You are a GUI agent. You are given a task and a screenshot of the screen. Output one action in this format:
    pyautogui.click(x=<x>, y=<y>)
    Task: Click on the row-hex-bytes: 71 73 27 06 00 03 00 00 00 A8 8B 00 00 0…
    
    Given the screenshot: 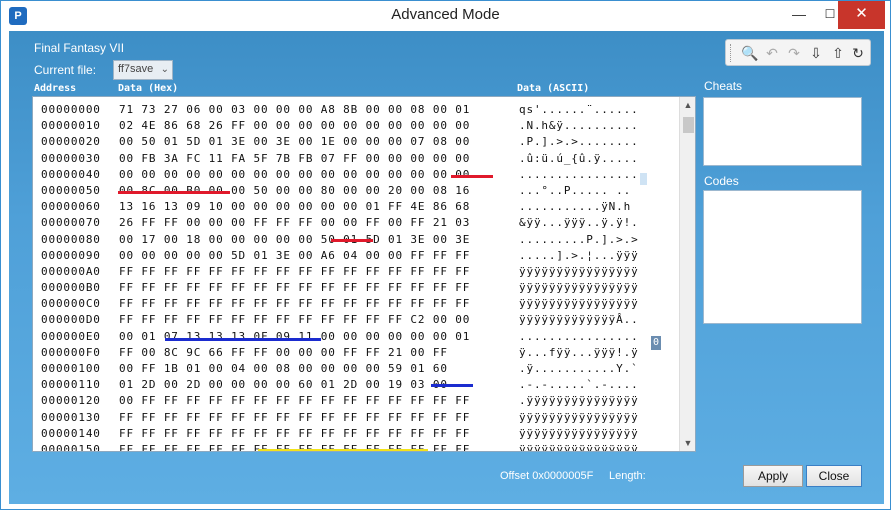 What is the action you would take?
    pyautogui.click(x=294, y=110)
    